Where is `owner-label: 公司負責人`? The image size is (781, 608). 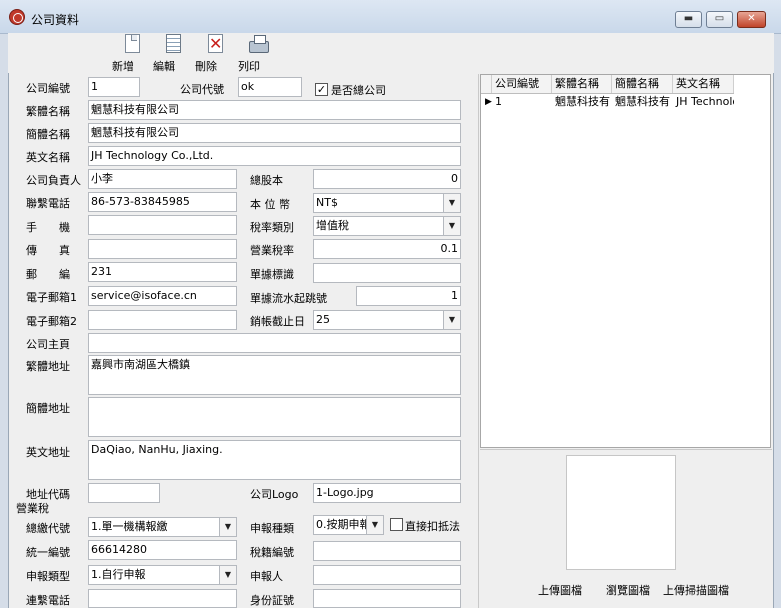 owner-label: 公司負責人 is located at coordinates (53, 180).